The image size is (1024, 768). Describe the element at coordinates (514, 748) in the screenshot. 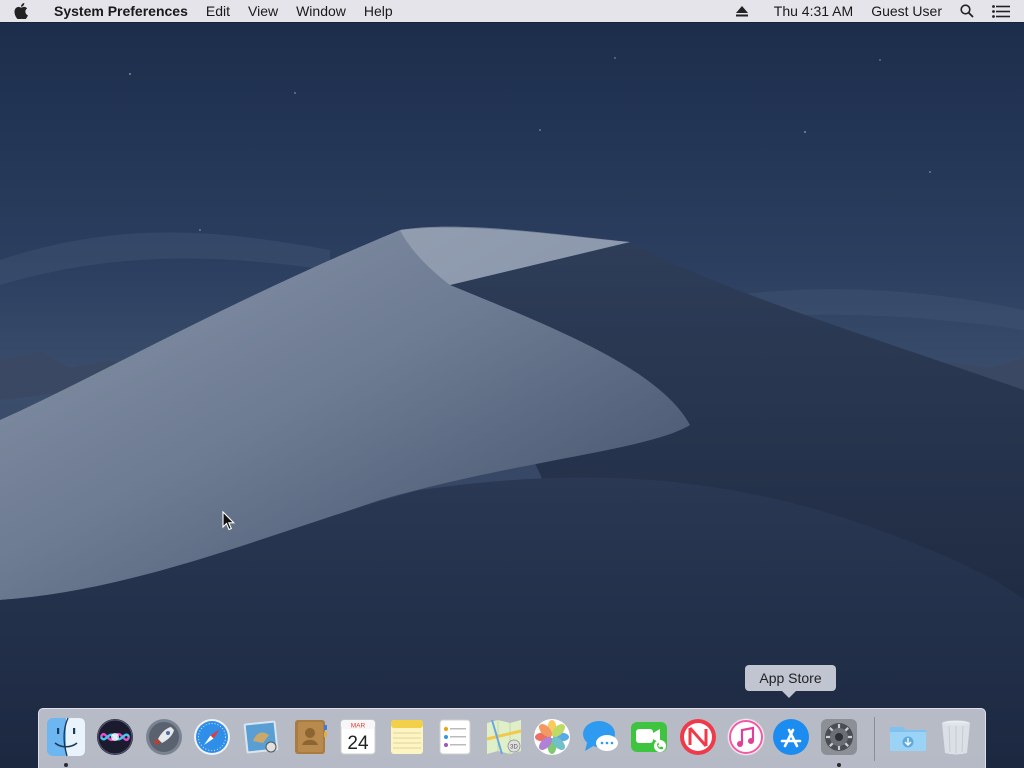

I see `svg-text: 3D` at that location.